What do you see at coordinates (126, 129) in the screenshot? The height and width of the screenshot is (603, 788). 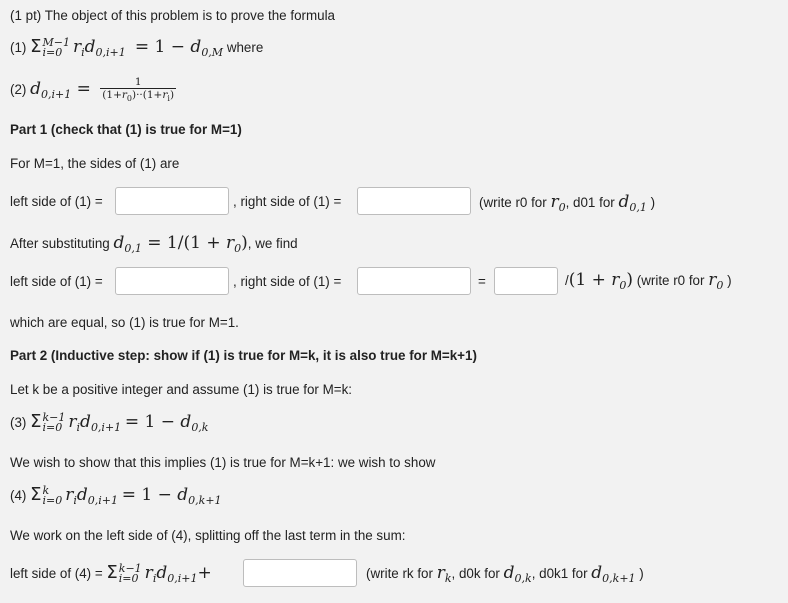 I see `part1-title: Part 1 (check that (1) is true for M=1)` at bounding box center [126, 129].